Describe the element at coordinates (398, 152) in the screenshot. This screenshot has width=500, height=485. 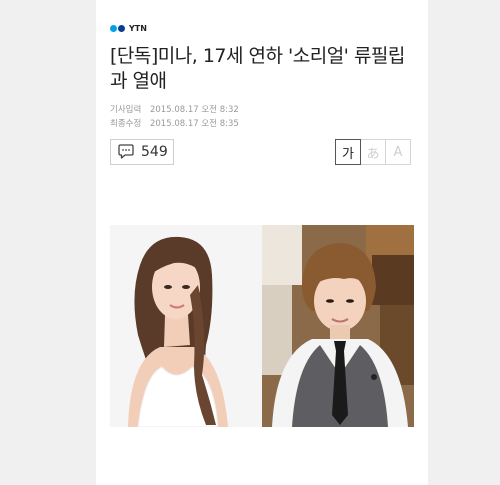
I see `font-option-latin: A` at that location.